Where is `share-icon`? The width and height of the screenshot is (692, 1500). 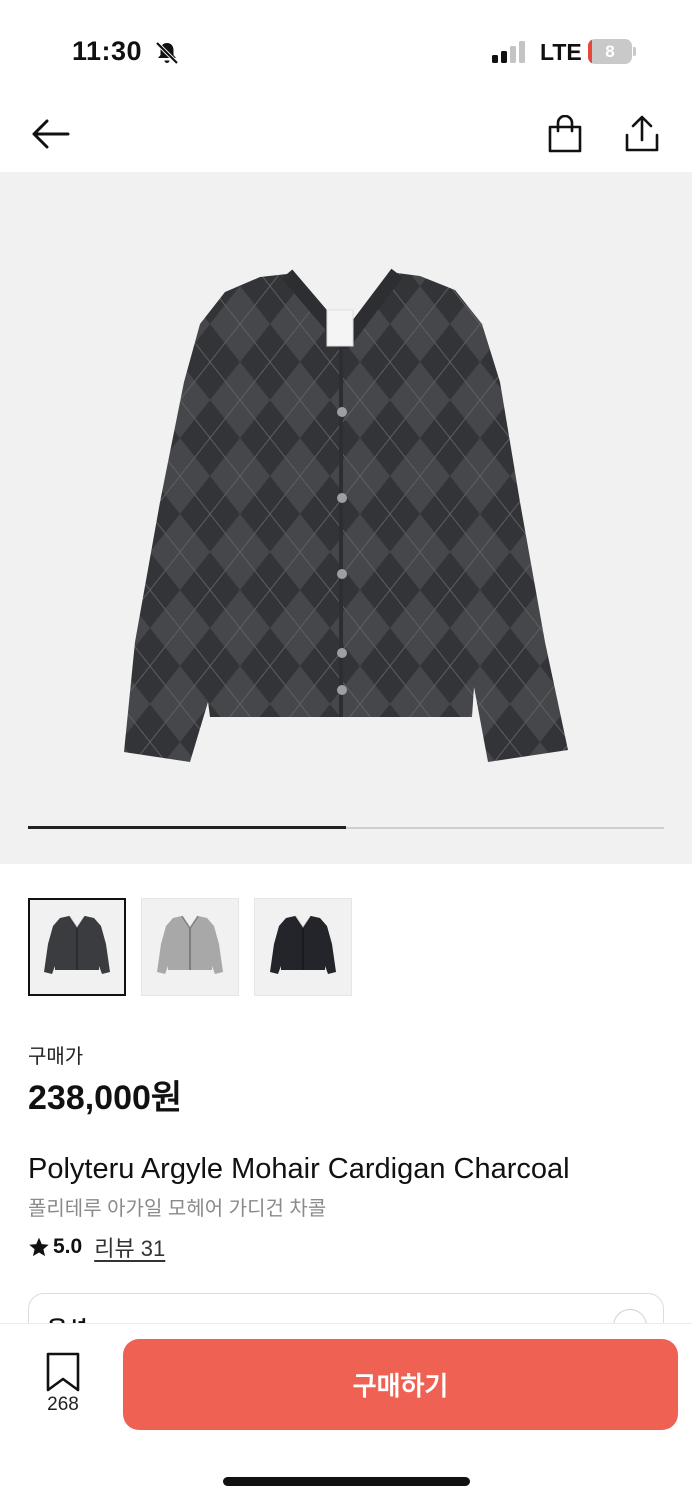 share-icon is located at coordinates (642, 133).